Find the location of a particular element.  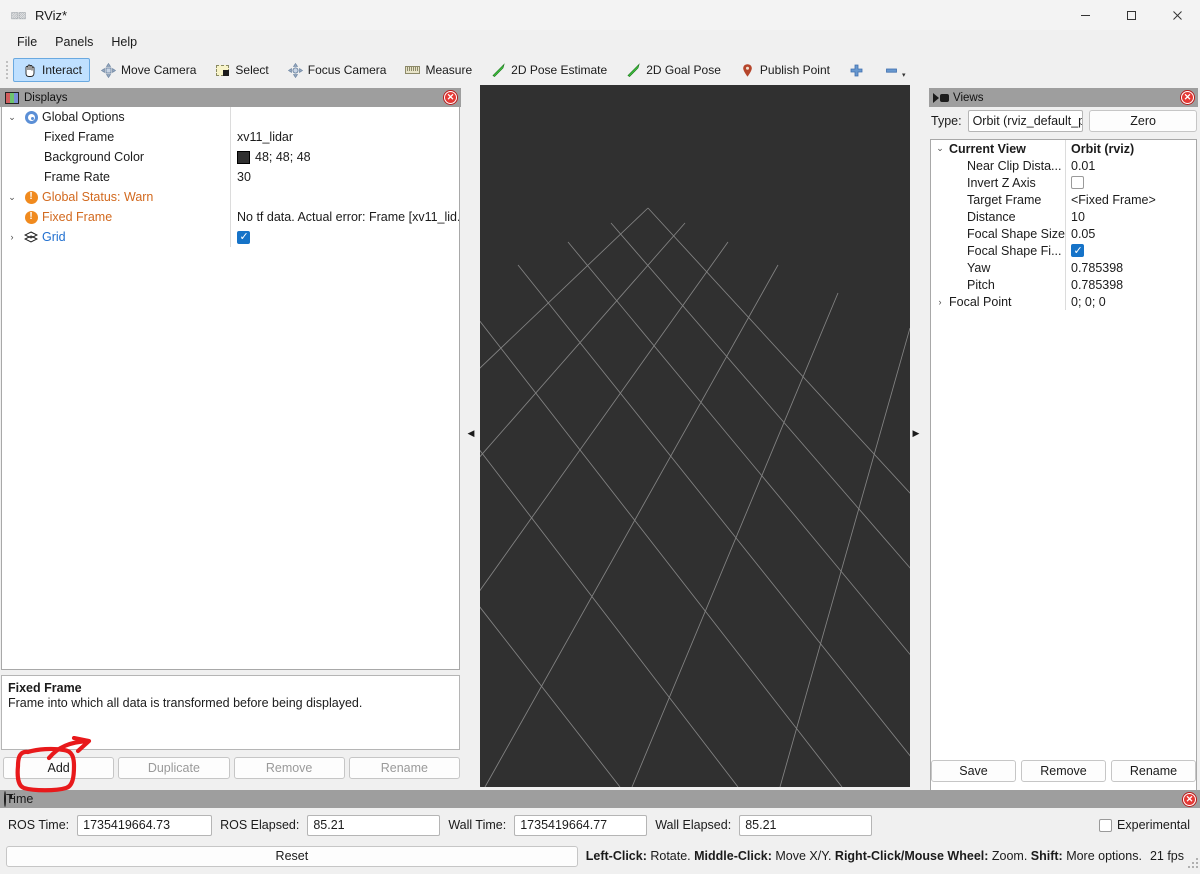

rename-view-button: Rename is located at coordinates (1153, 771).